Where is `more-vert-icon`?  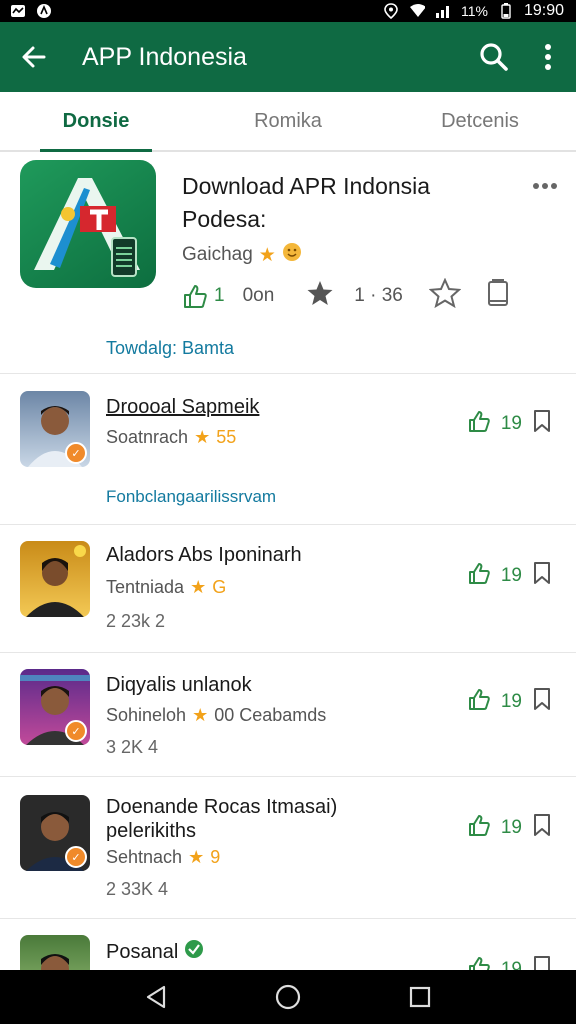 more-vert-icon is located at coordinates (548, 57).